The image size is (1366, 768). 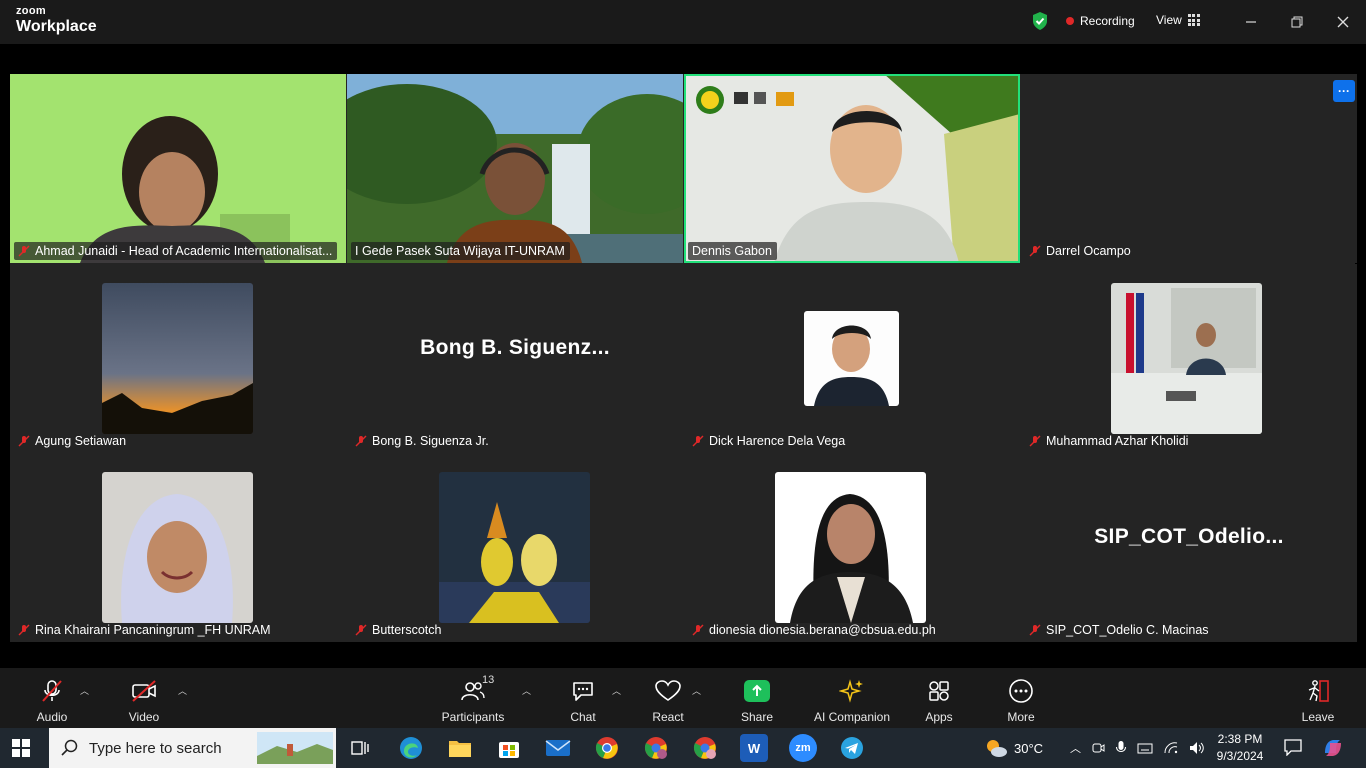 What do you see at coordinates (69, 747) in the screenshot?
I see `search-icon` at bounding box center [69, 747].